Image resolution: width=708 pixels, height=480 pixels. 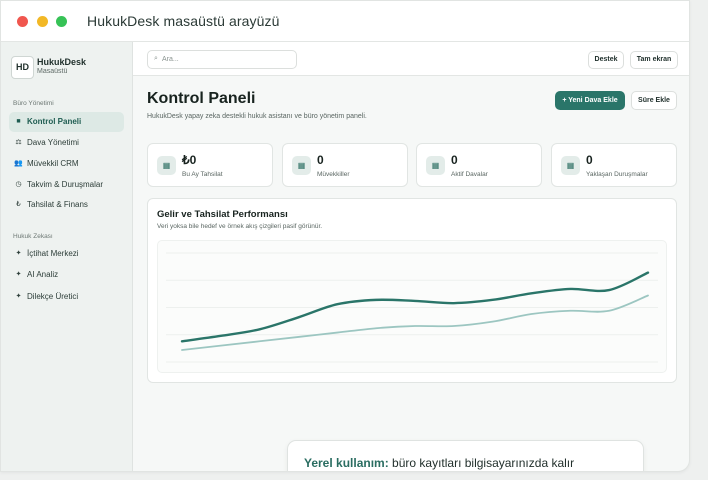 I want to click on stat-label: Yaklaşan Duruşmalar, so click(x=617, y=174).